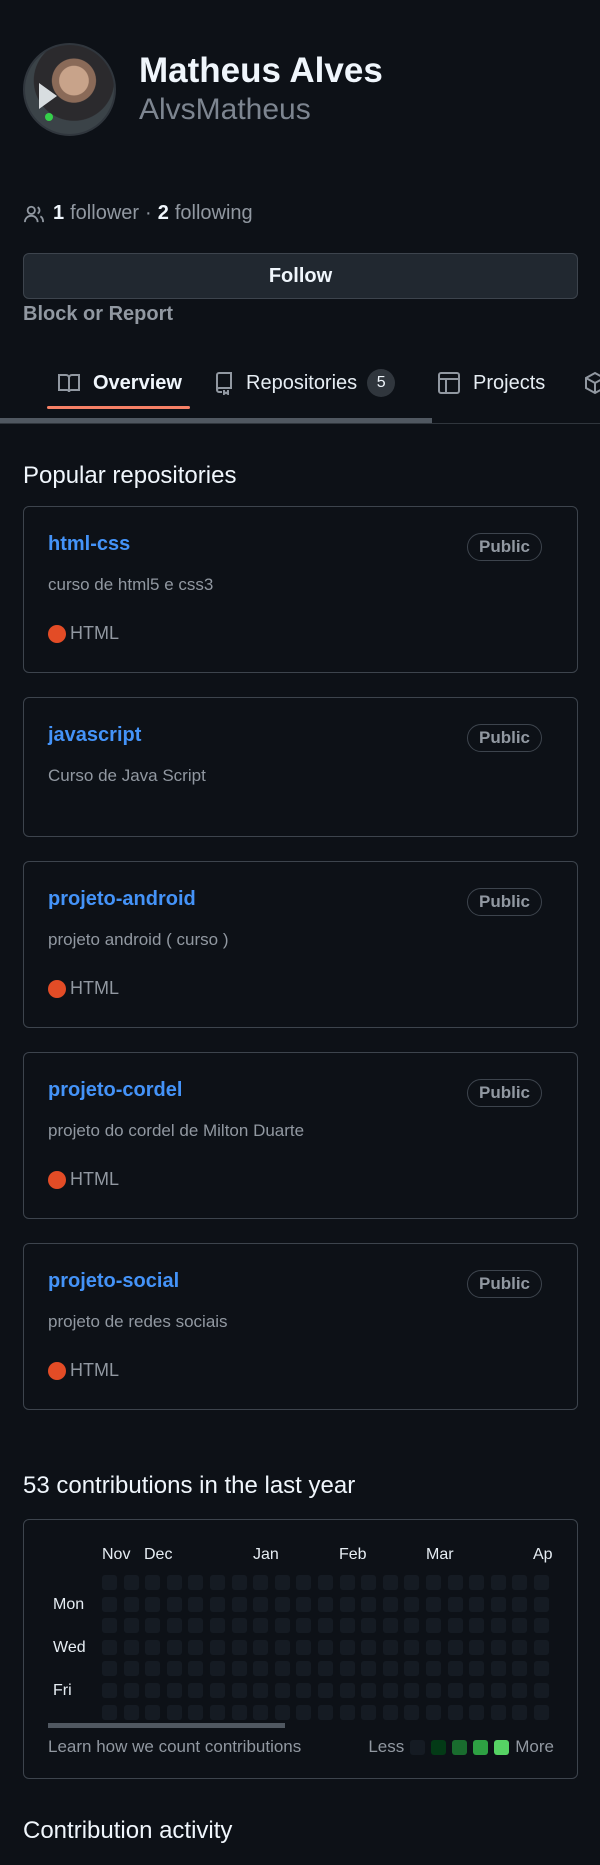  I want to click on repo-name-link: projeto-cordel, so click(115, 1090).